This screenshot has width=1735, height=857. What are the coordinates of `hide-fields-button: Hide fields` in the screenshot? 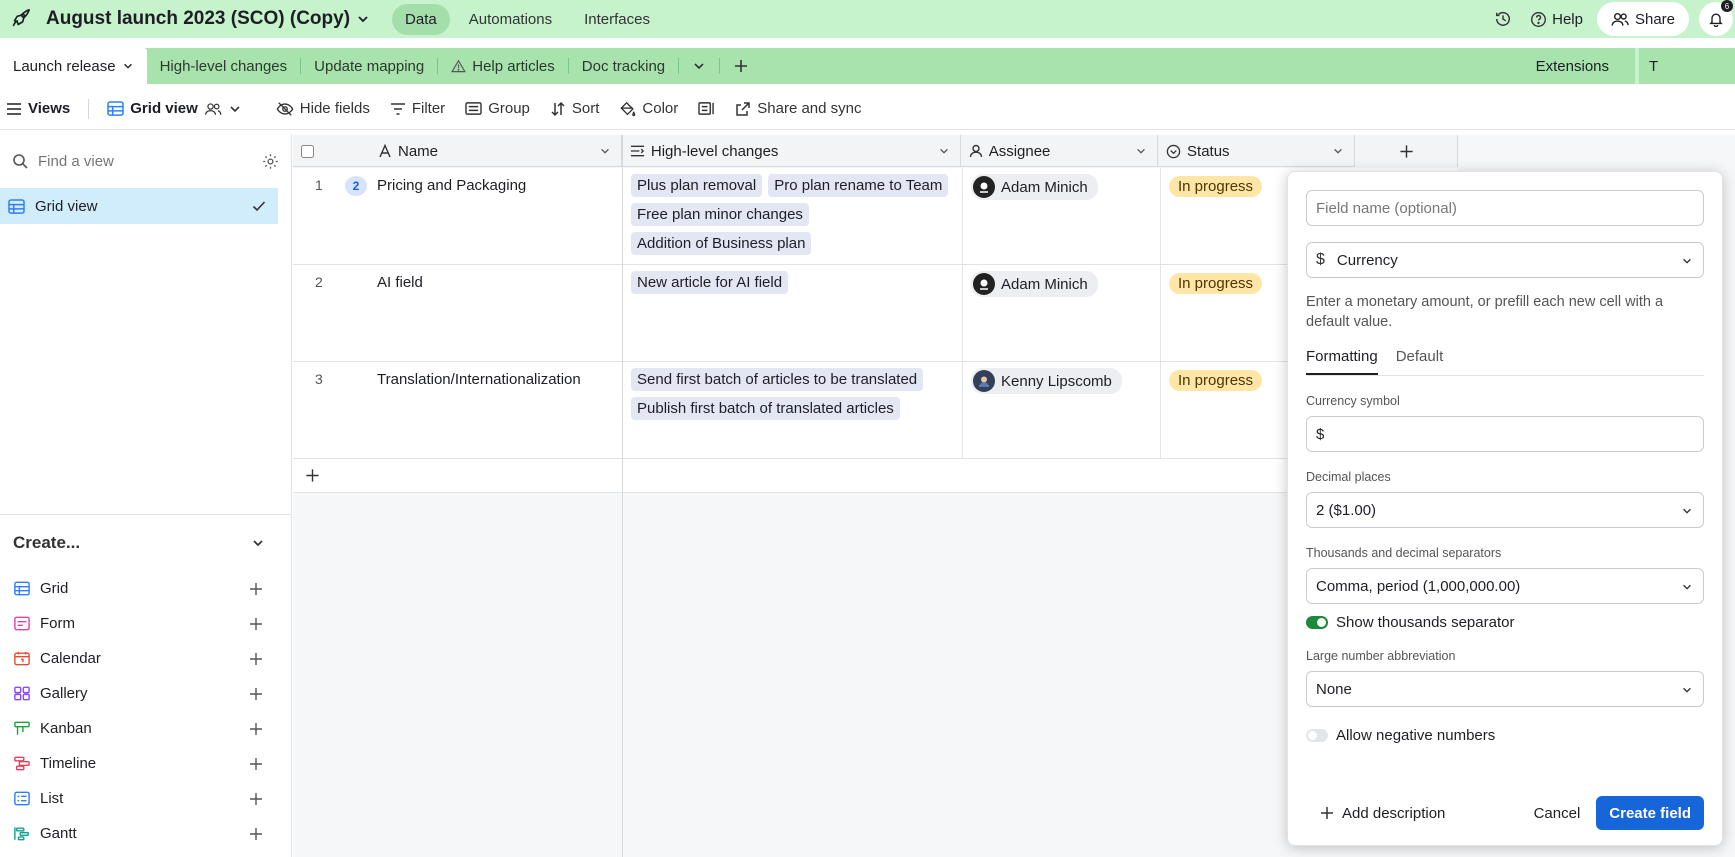 It's located at (323, 108).